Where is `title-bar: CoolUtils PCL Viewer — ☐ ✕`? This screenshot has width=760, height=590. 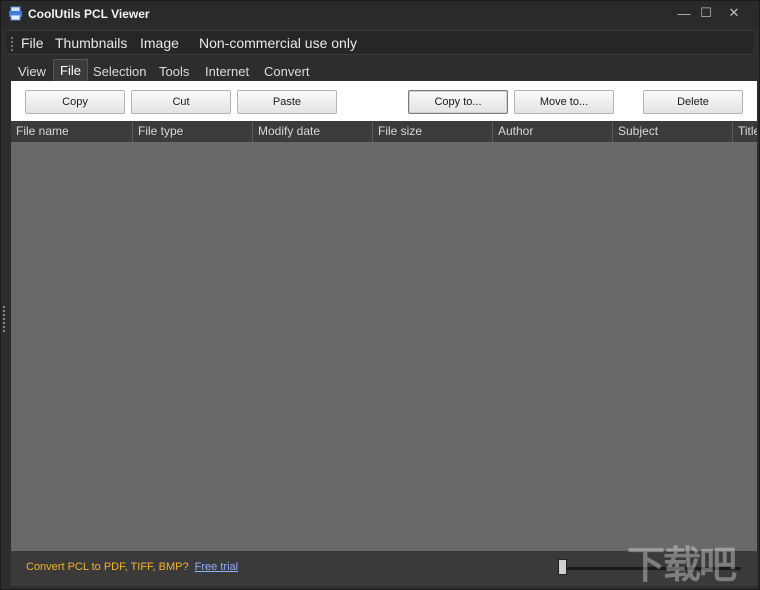 title-bar: CoolUtils PCL Viewer — ☐ ✕ is located at coordinates (380, 14).